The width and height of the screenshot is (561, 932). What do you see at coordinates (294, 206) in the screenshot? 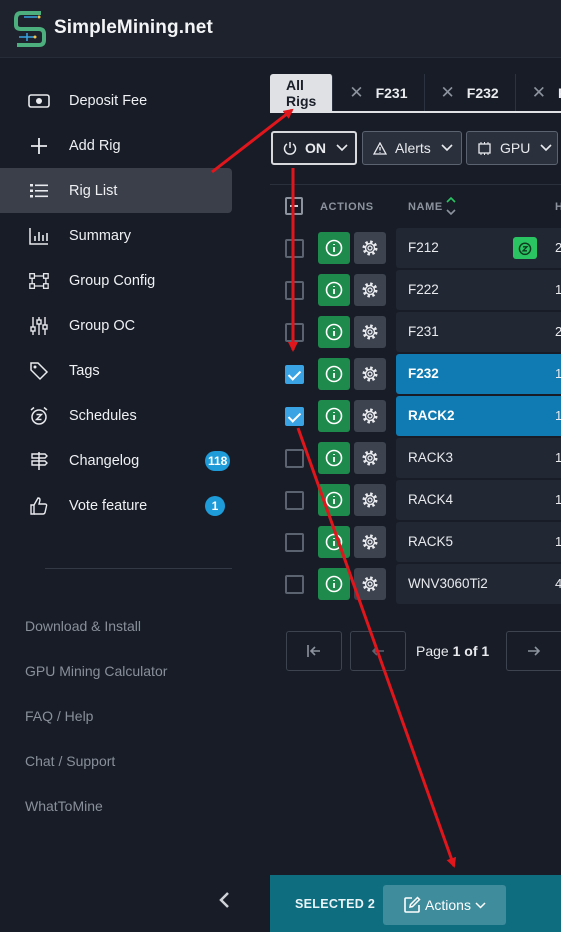
I see `select-all-checkbox` at bounding box center [294, 206].